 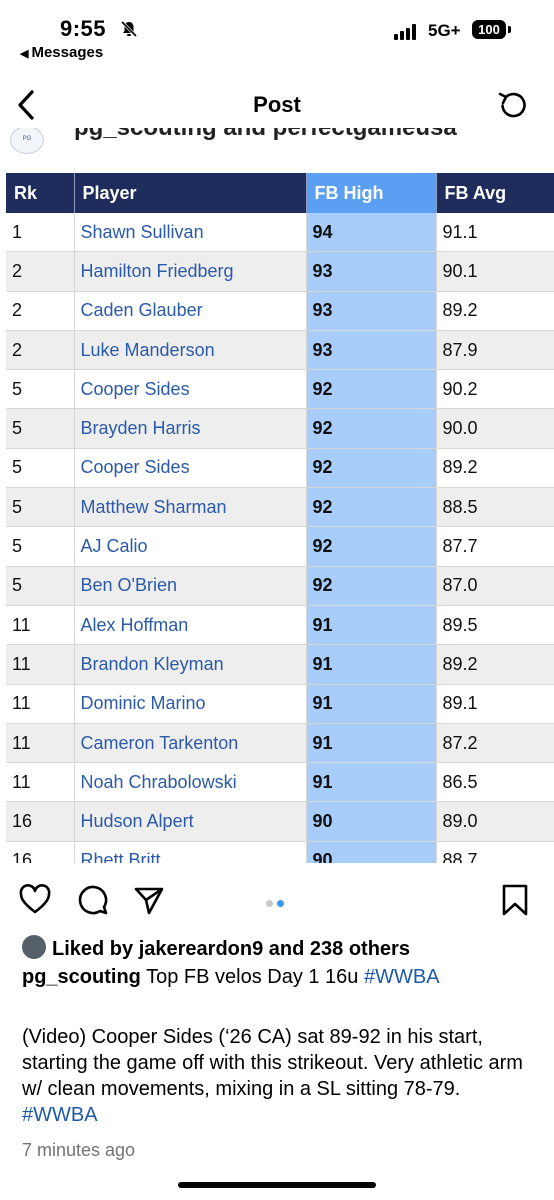 What do you see at coordinates (371, 350) in the screenshot?
I see `cell-fb-high: 93` at bounding box center [371, 350].